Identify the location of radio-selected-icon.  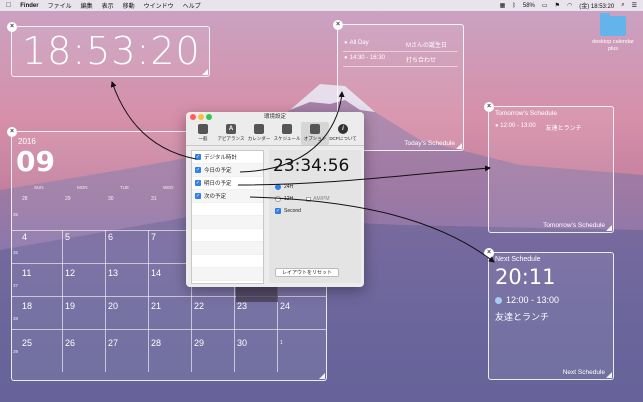
(278, 187).